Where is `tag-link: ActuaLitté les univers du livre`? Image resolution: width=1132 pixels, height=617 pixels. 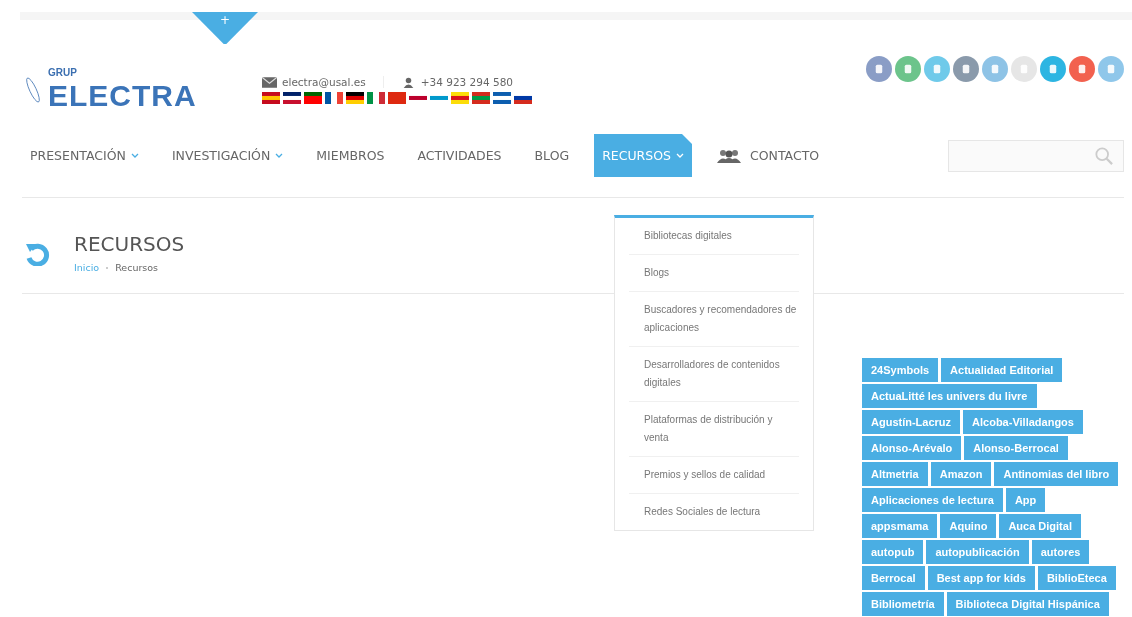
tag-link: ActuaLitté les univers du livre is located at coordinates (949, 396).